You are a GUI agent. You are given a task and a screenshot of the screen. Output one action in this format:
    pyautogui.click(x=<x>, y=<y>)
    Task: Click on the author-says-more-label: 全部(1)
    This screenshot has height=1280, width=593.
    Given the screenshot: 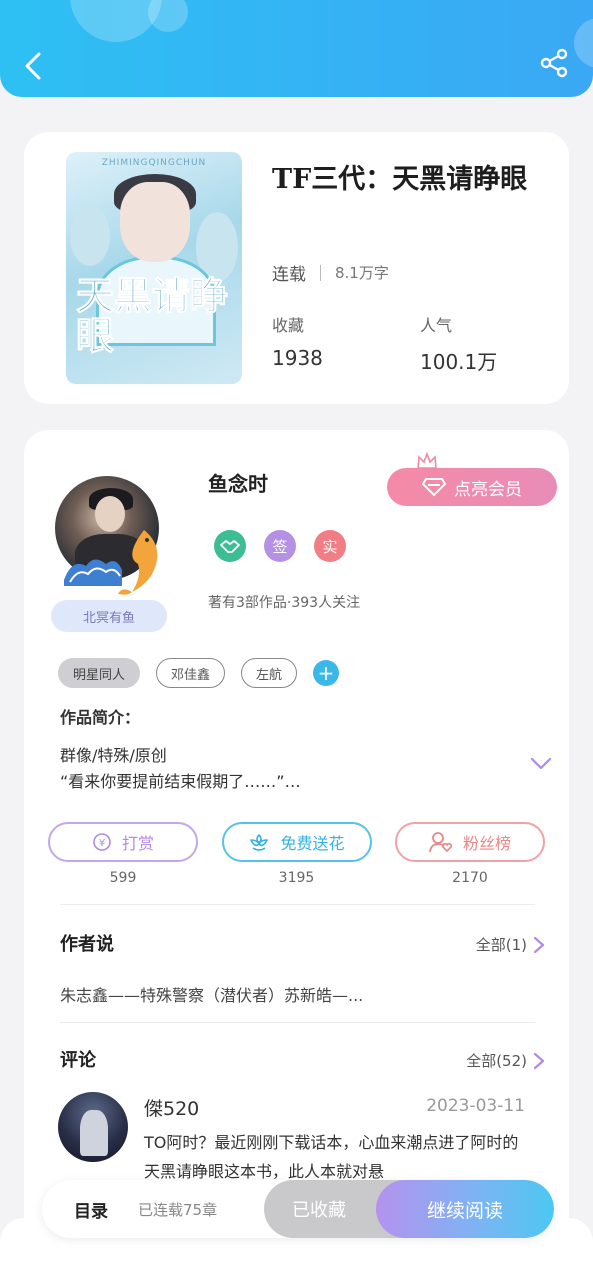 What is the action you would take?
    pyautogui.click(x=501, y=945)
    